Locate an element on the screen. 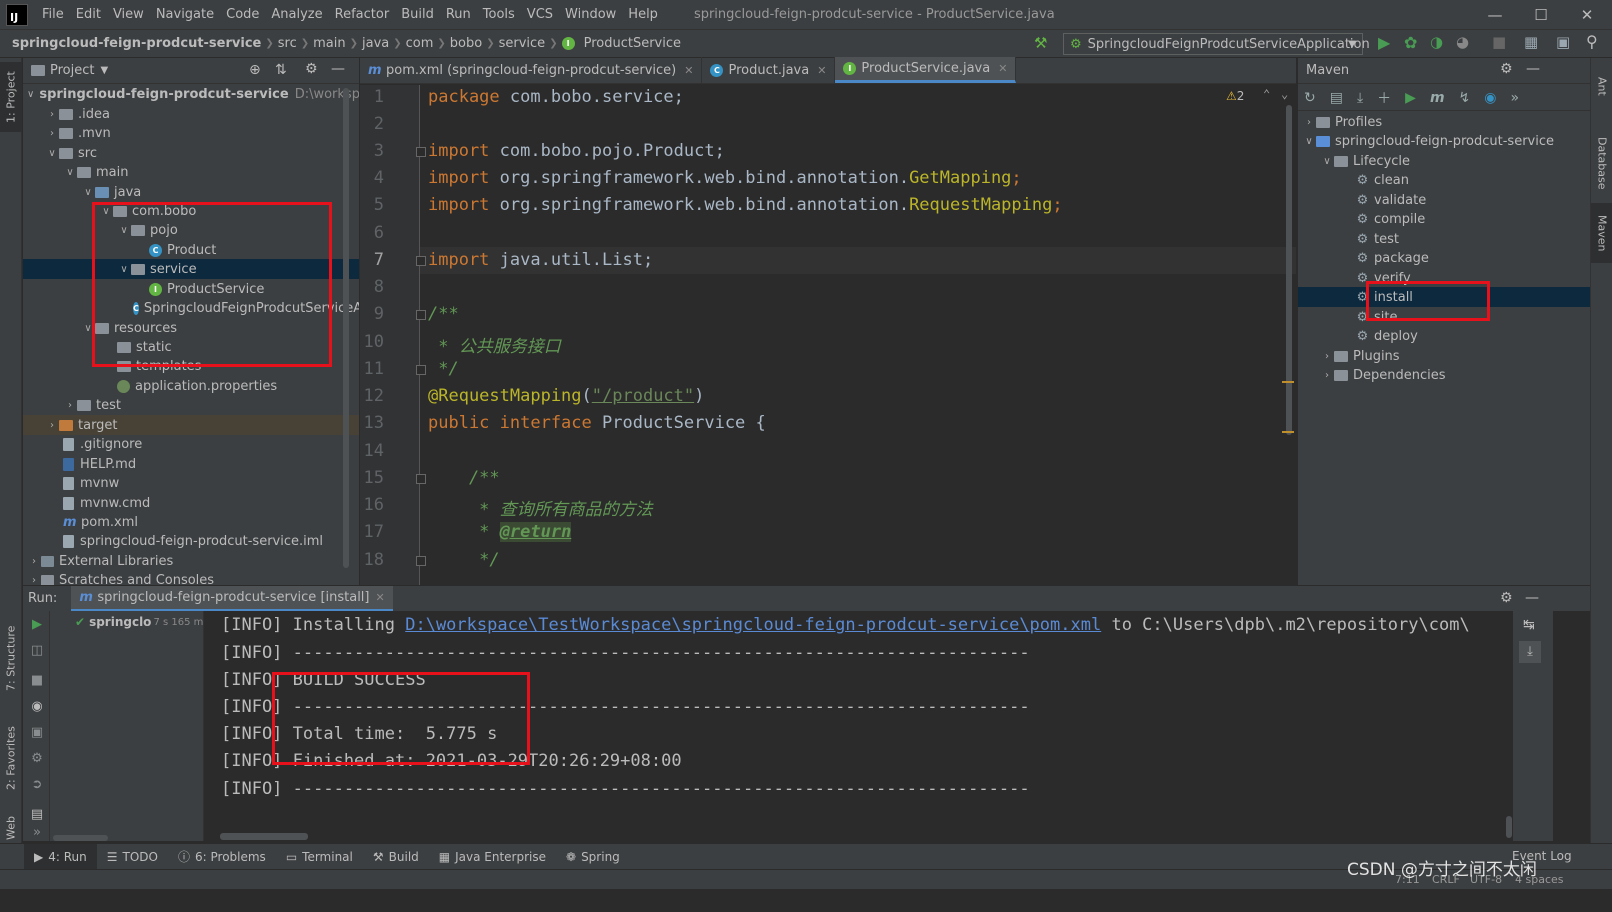  soft-wrap-icon: ↹ is located at coordinates (1529, 625).